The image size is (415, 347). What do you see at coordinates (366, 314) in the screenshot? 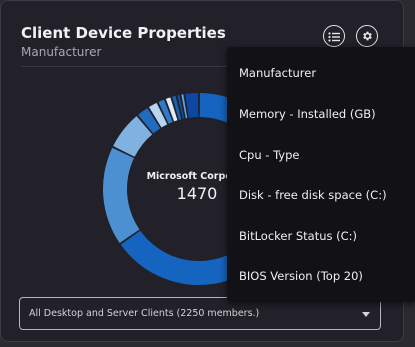
I see `chevron-down-icon` at bounding box center [366, 314].